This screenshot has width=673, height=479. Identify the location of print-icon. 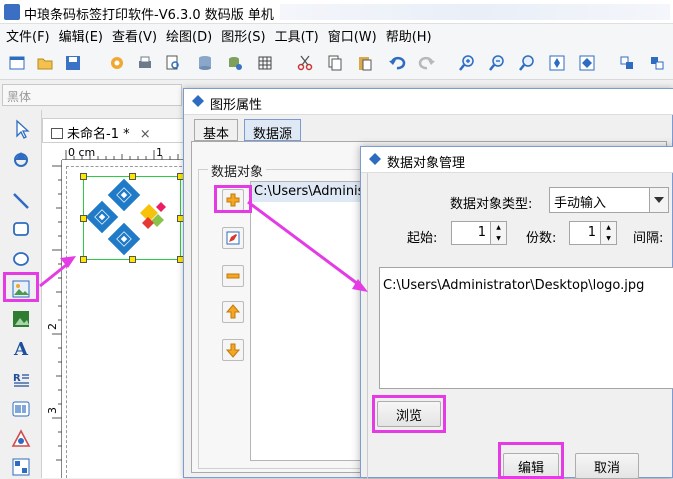
(145, 63).